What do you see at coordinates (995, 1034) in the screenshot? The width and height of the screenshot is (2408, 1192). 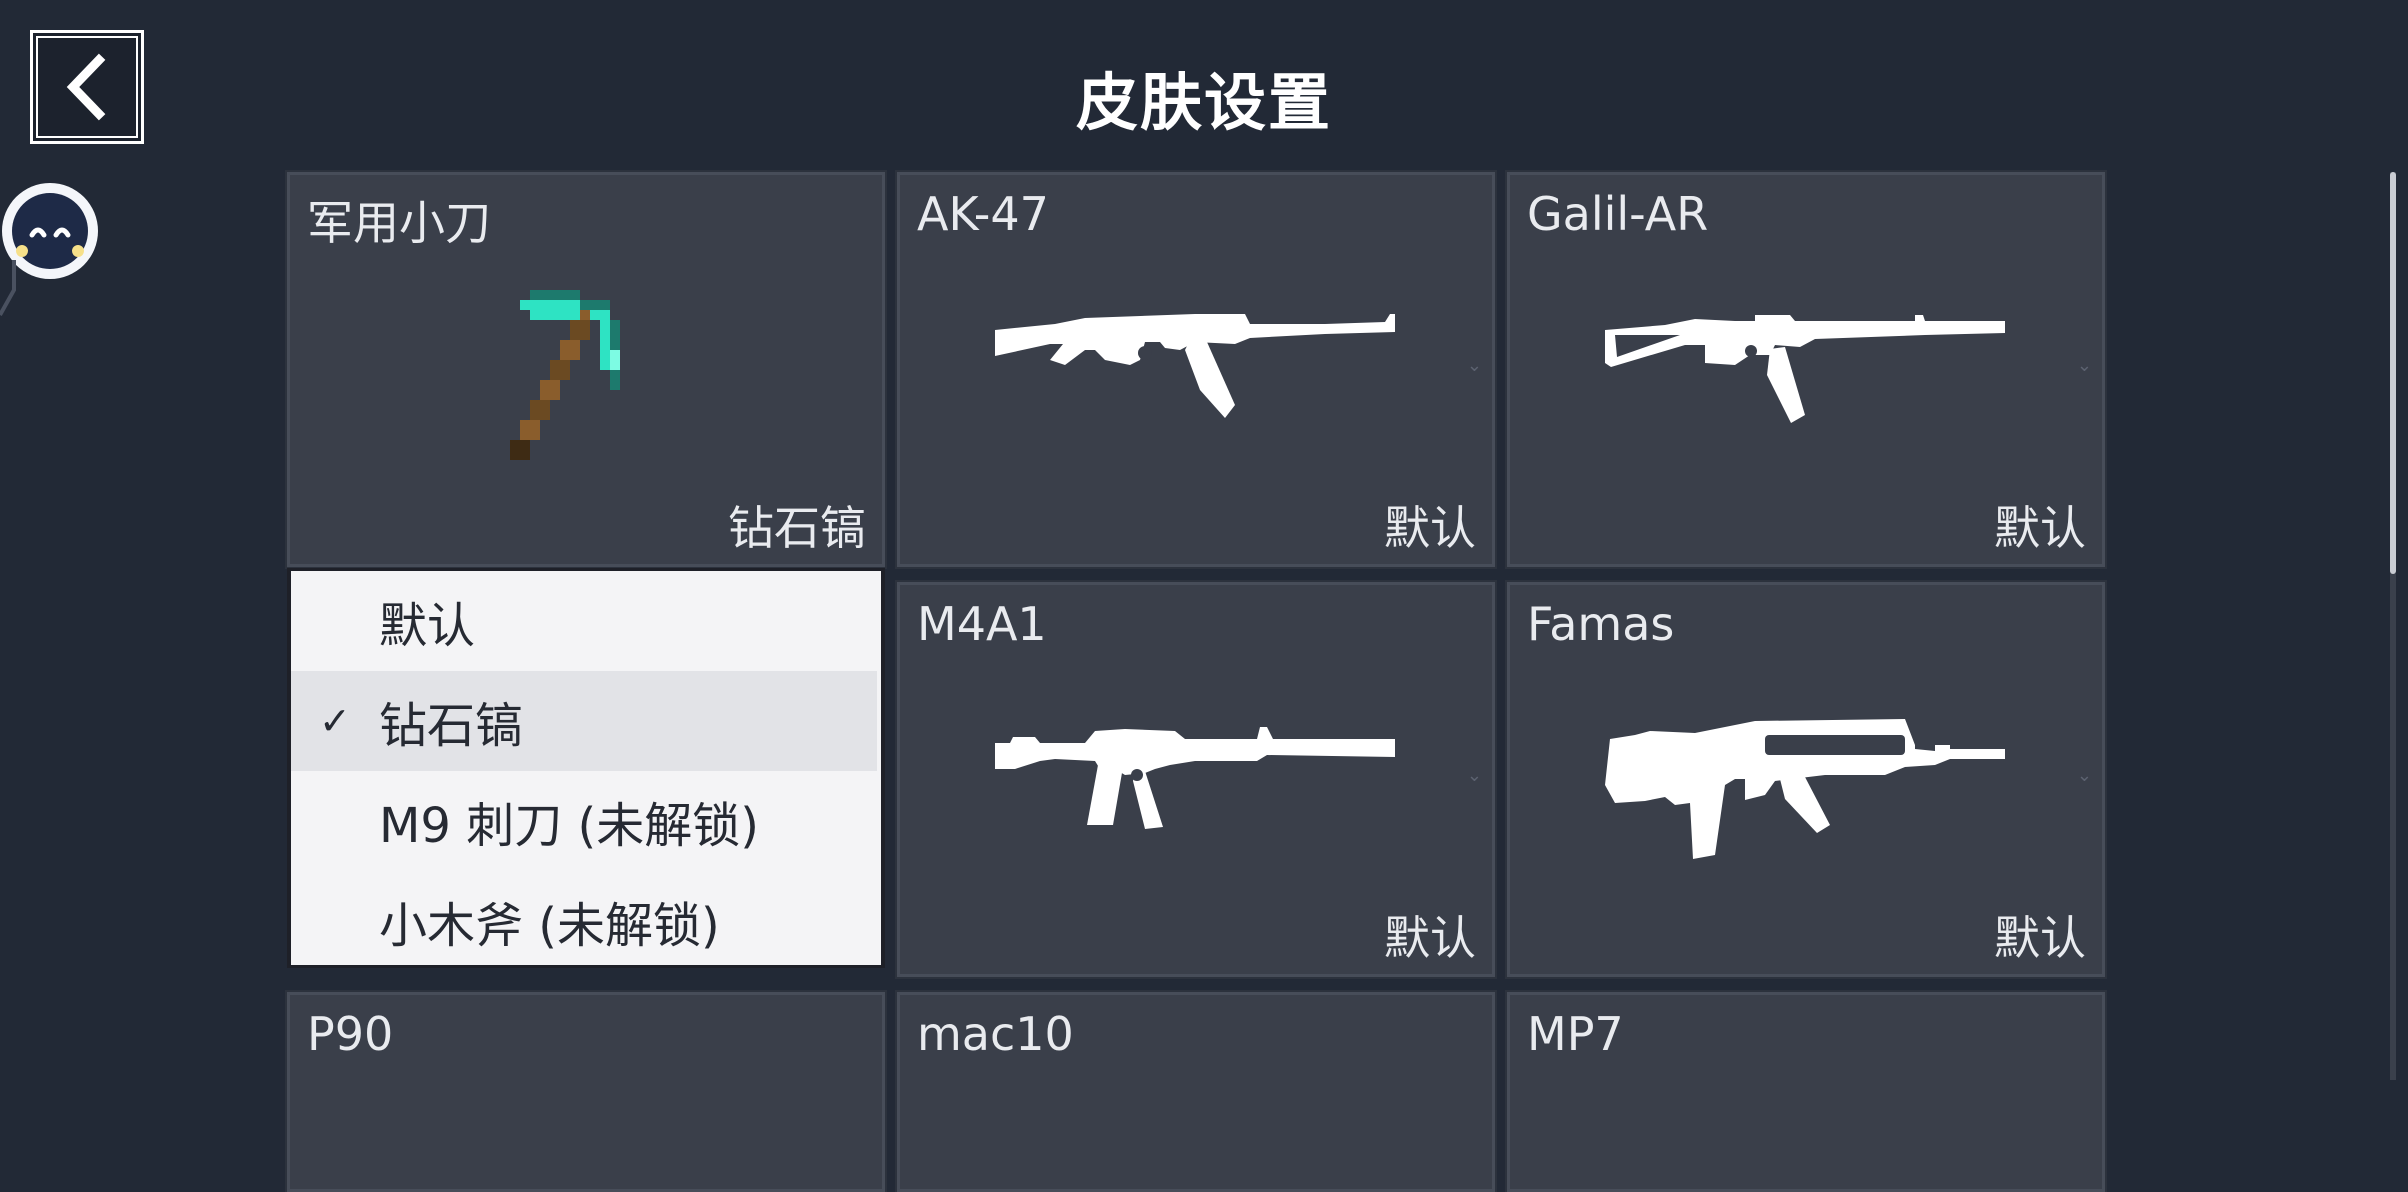 I see `weapon-name: mac10` at bounding box center [995, 1034].